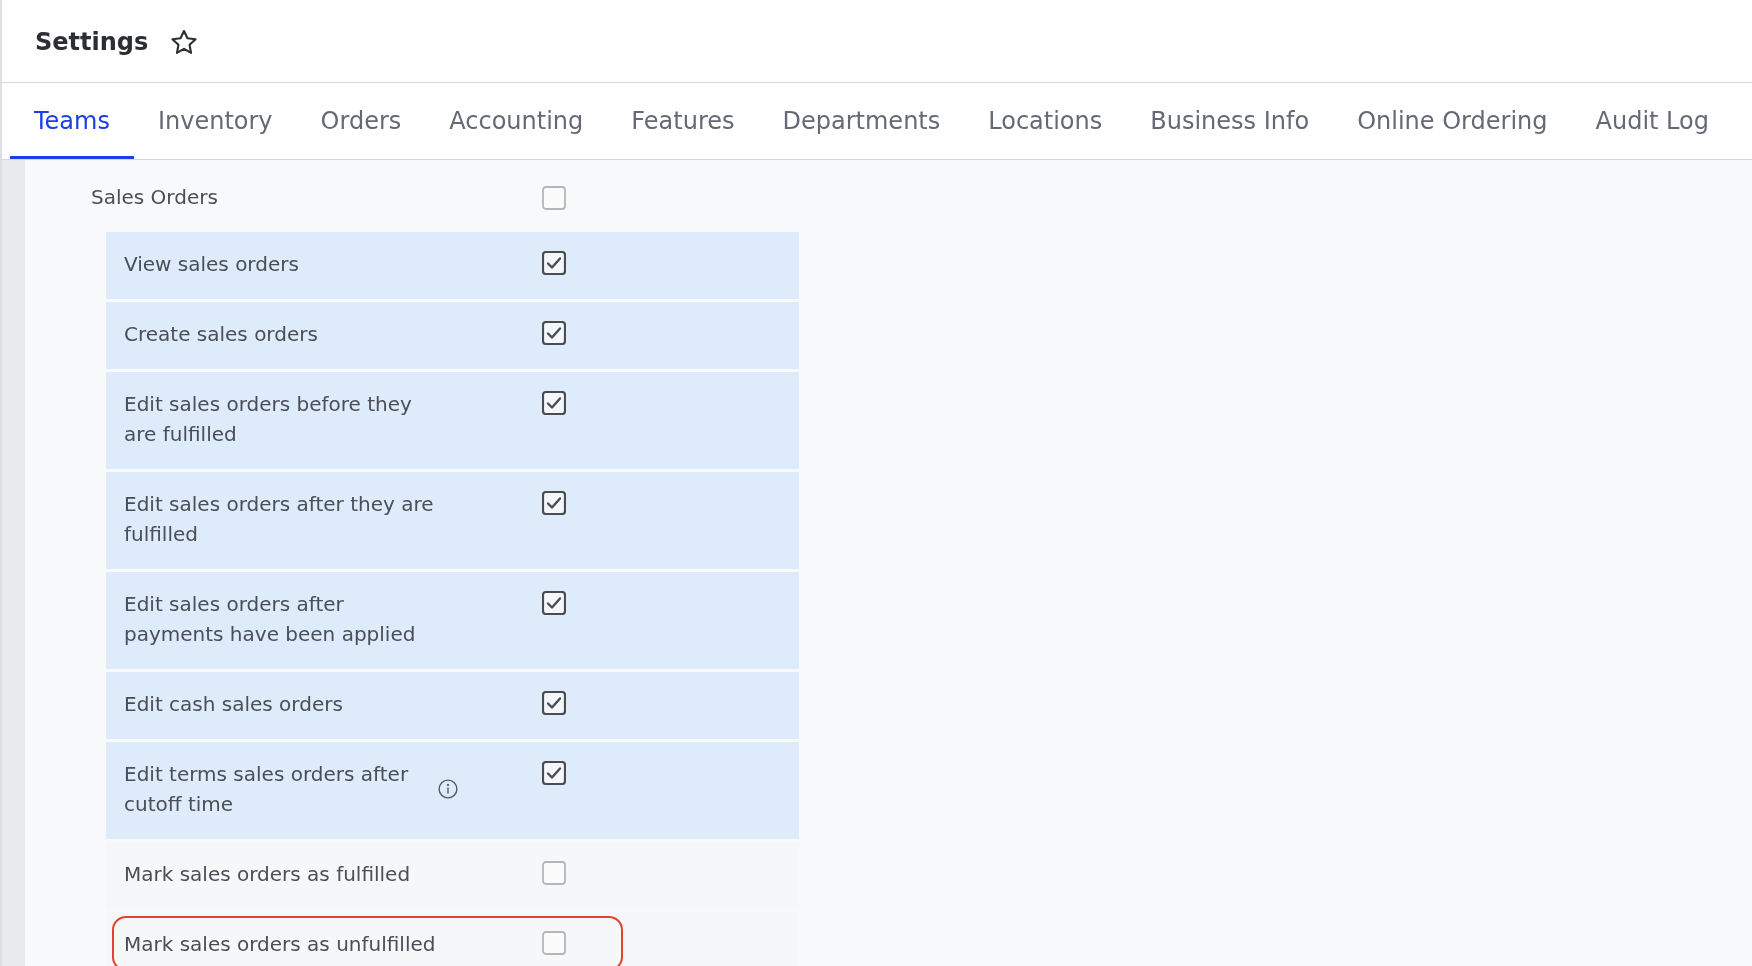  I want to click on tab: Audit Log, so click(1652, 121).